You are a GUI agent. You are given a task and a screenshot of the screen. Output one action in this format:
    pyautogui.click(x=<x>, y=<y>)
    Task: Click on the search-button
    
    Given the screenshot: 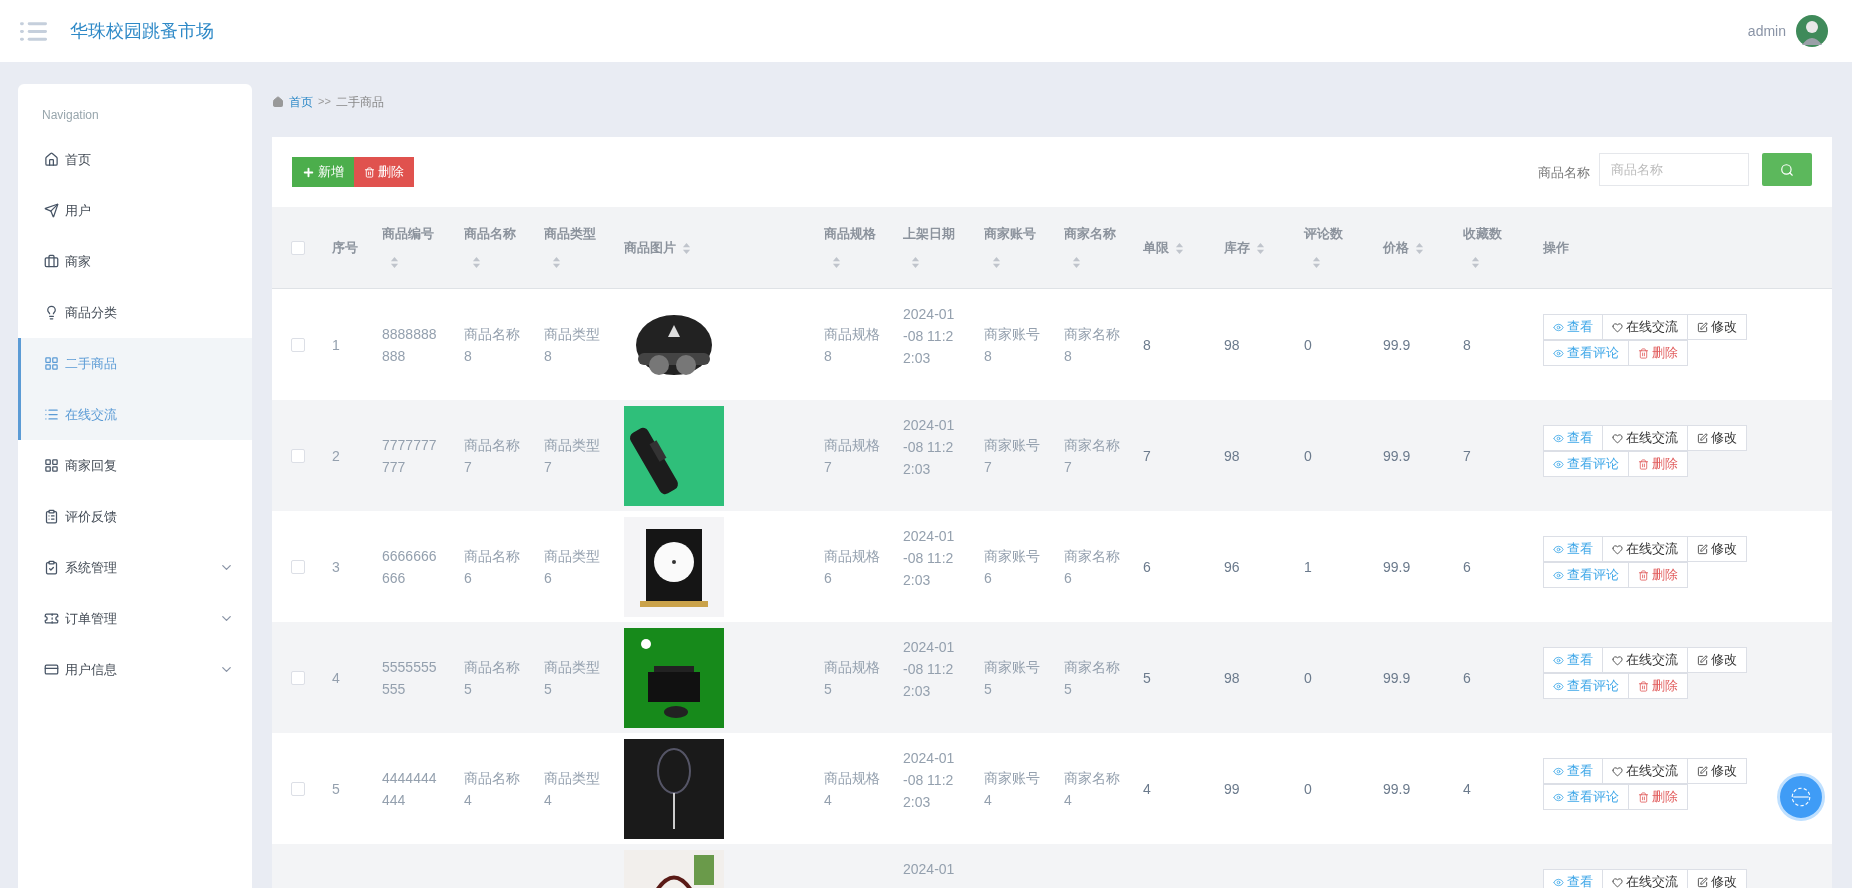 What is the action you would take?
    pyautogui.click(x=1787, y=169)
    